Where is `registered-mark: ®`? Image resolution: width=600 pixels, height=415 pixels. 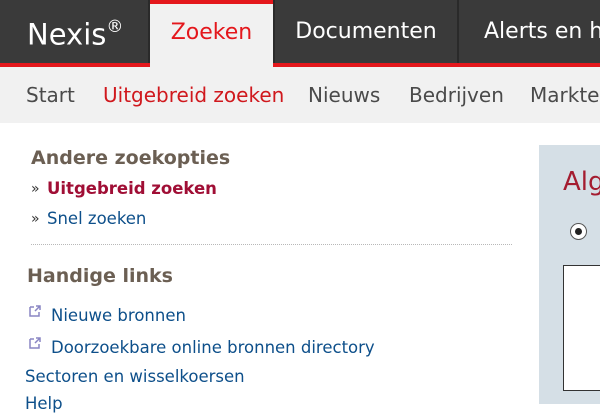 registered-mark: ® is located at coordinates (115, 27).